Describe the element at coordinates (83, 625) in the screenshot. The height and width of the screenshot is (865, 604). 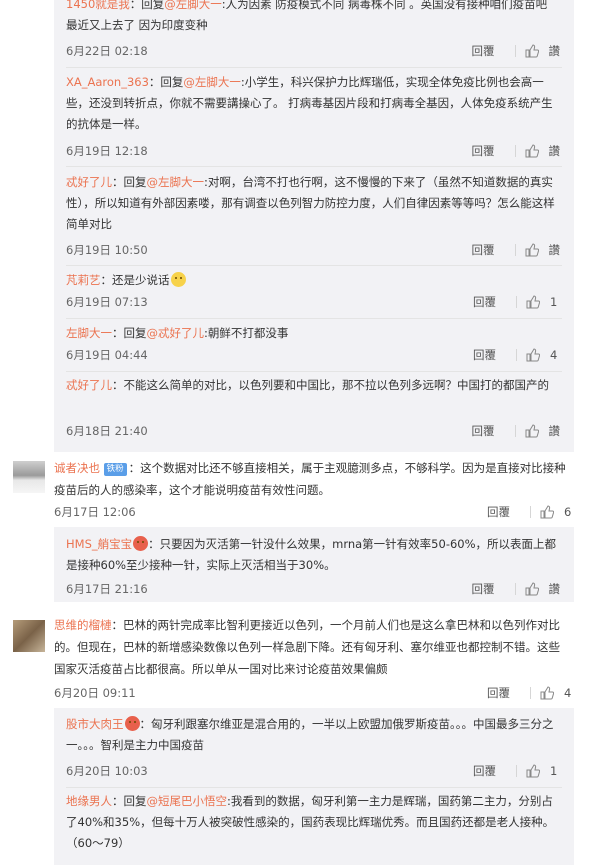
I see `comment-username: 思维的榴槤` at that location.